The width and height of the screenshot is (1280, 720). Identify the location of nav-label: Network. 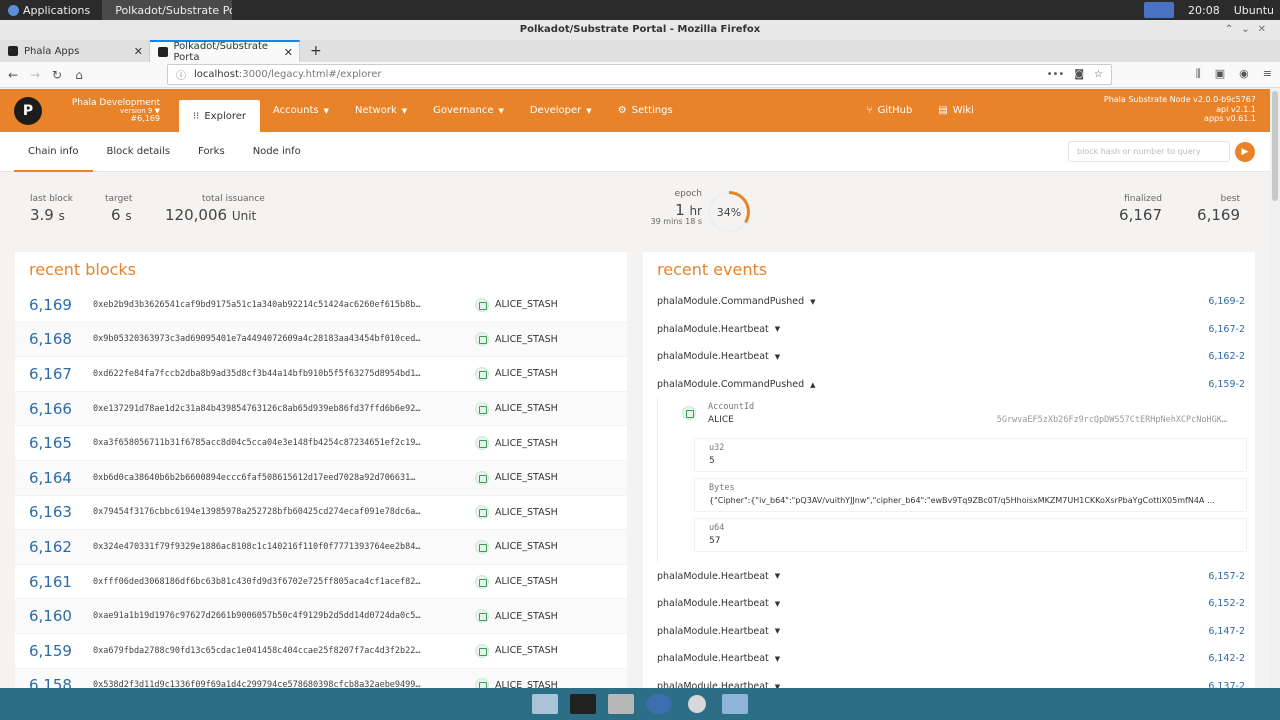
(375, 110).